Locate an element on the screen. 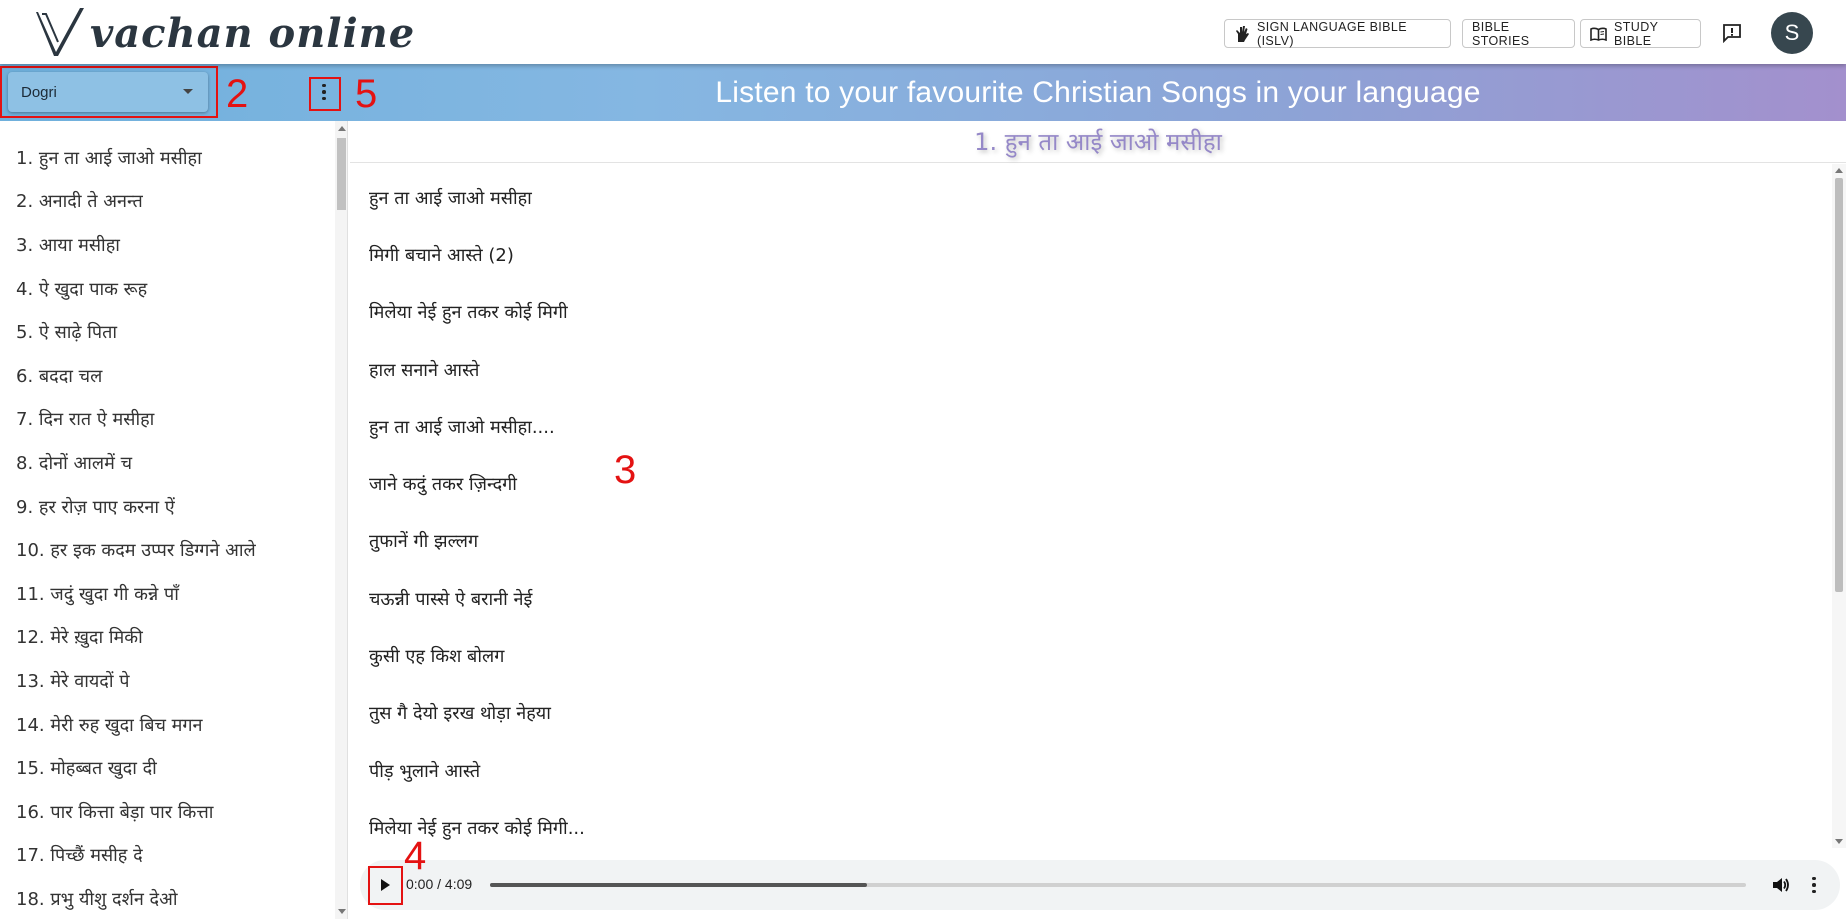  bible-stories-button: BIBLE STORIES is located at coordinates (1518, 33).